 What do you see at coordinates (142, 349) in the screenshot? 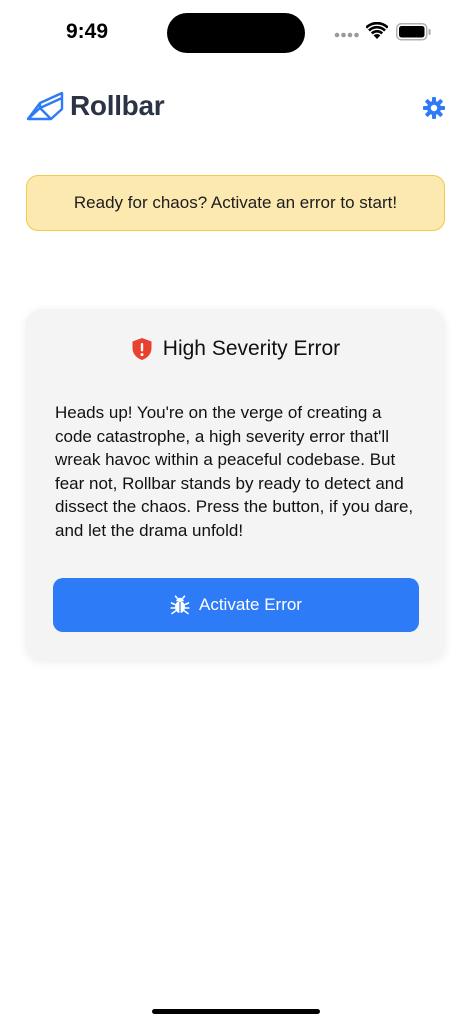
I see `shield-alert-icon` at bounding box center [142, 349].